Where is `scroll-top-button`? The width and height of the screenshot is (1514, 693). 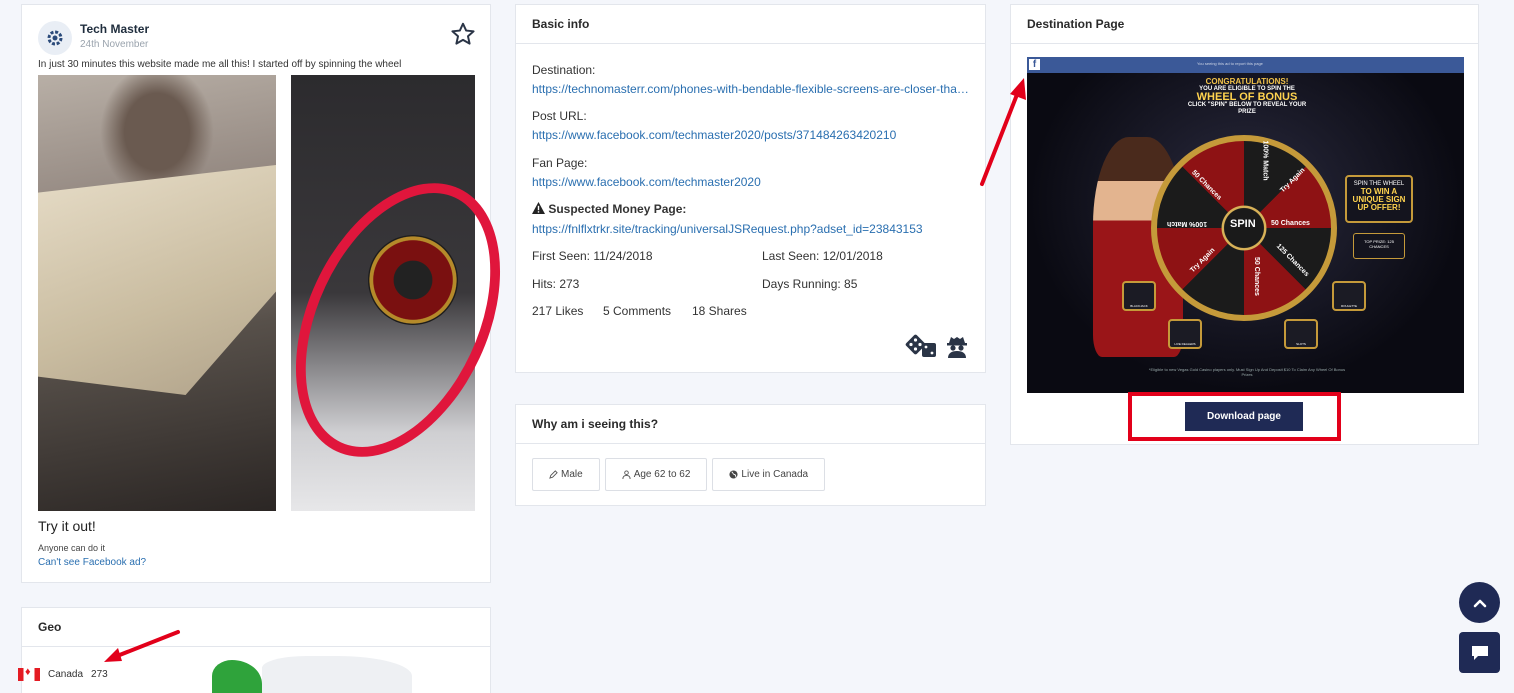
scroll-top-button is located at coordinates (1479, 602).